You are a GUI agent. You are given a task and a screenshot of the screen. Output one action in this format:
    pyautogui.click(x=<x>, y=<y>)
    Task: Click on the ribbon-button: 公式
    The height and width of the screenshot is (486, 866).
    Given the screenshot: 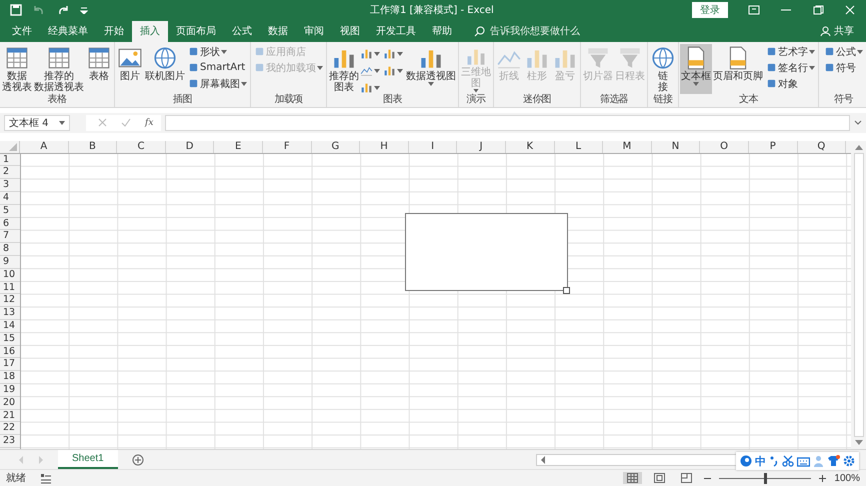 What is the action you would take?
    pyautogui.click(x=843, y=52)
    